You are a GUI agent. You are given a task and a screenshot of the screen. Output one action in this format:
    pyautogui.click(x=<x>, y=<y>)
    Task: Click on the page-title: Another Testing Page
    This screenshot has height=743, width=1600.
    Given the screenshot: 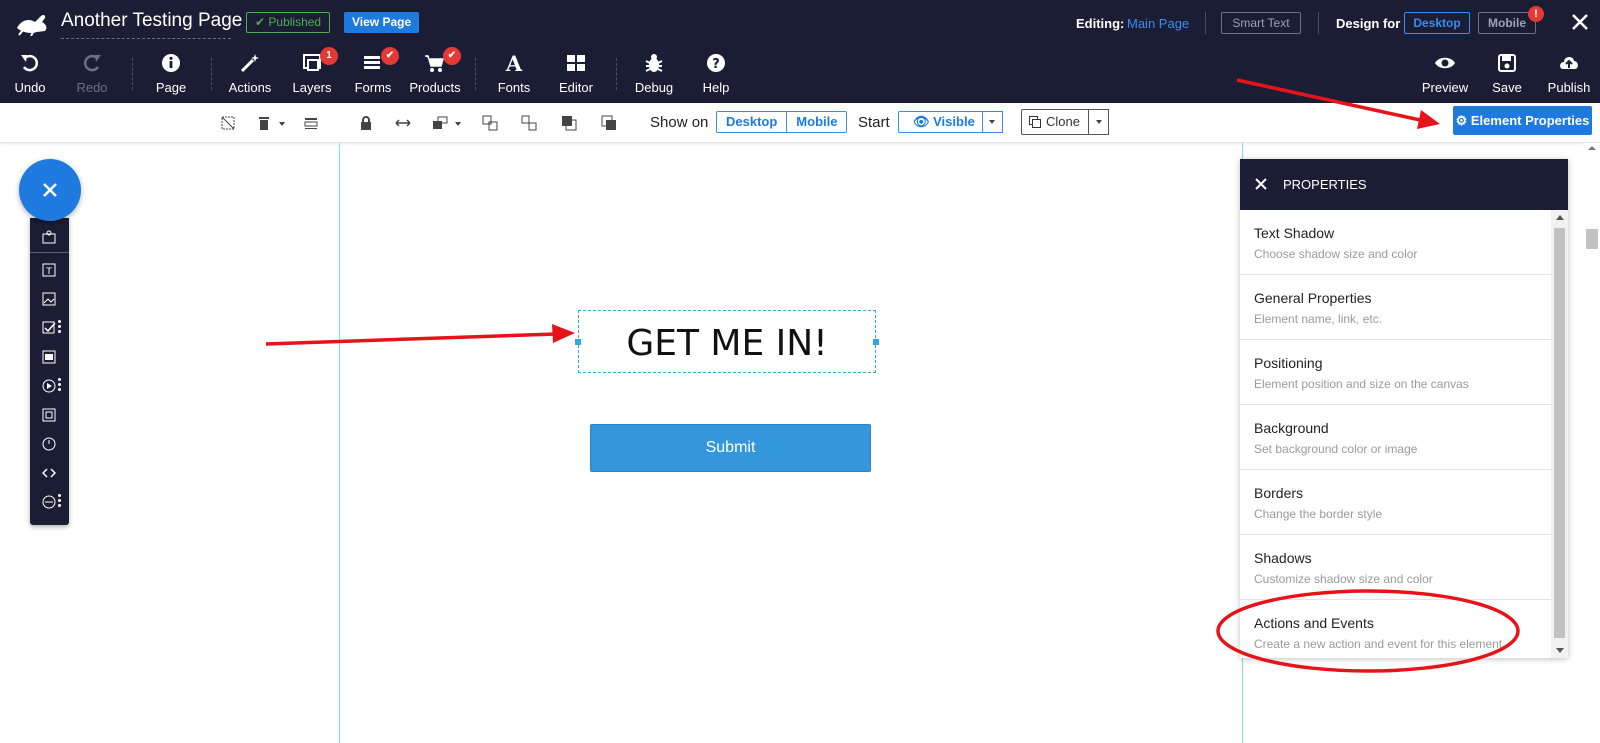 What is the action you would take?
    pyautogui.click(x=151, y=24)
    